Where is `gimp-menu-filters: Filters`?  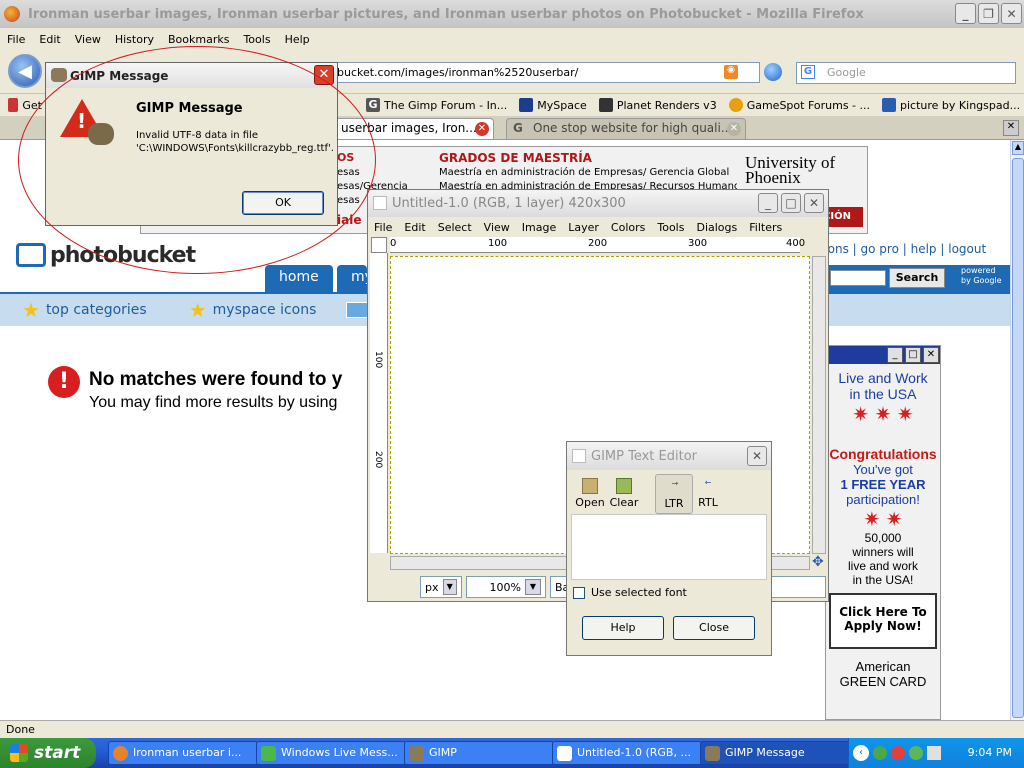
gimp-menu-filters: Filters is located at coordinates (765, 227).